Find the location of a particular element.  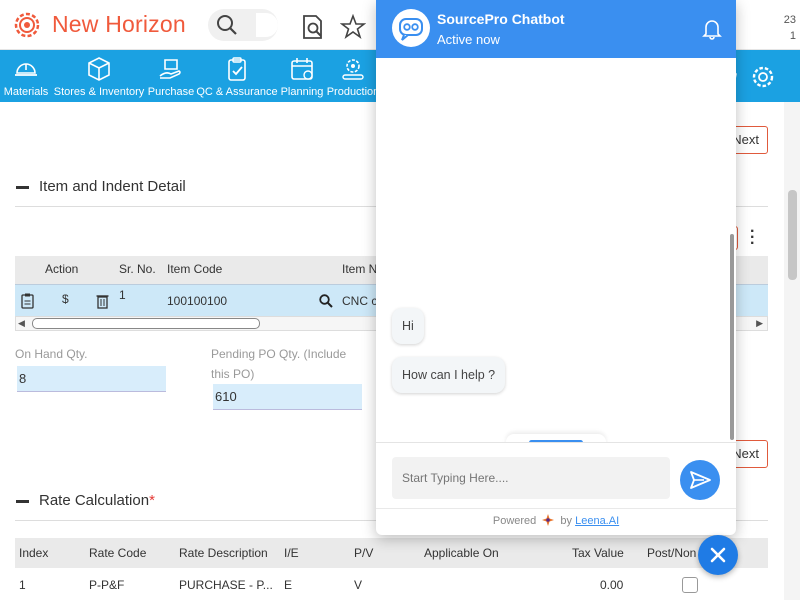

chat-close-button is located at coordinates (718, 555).